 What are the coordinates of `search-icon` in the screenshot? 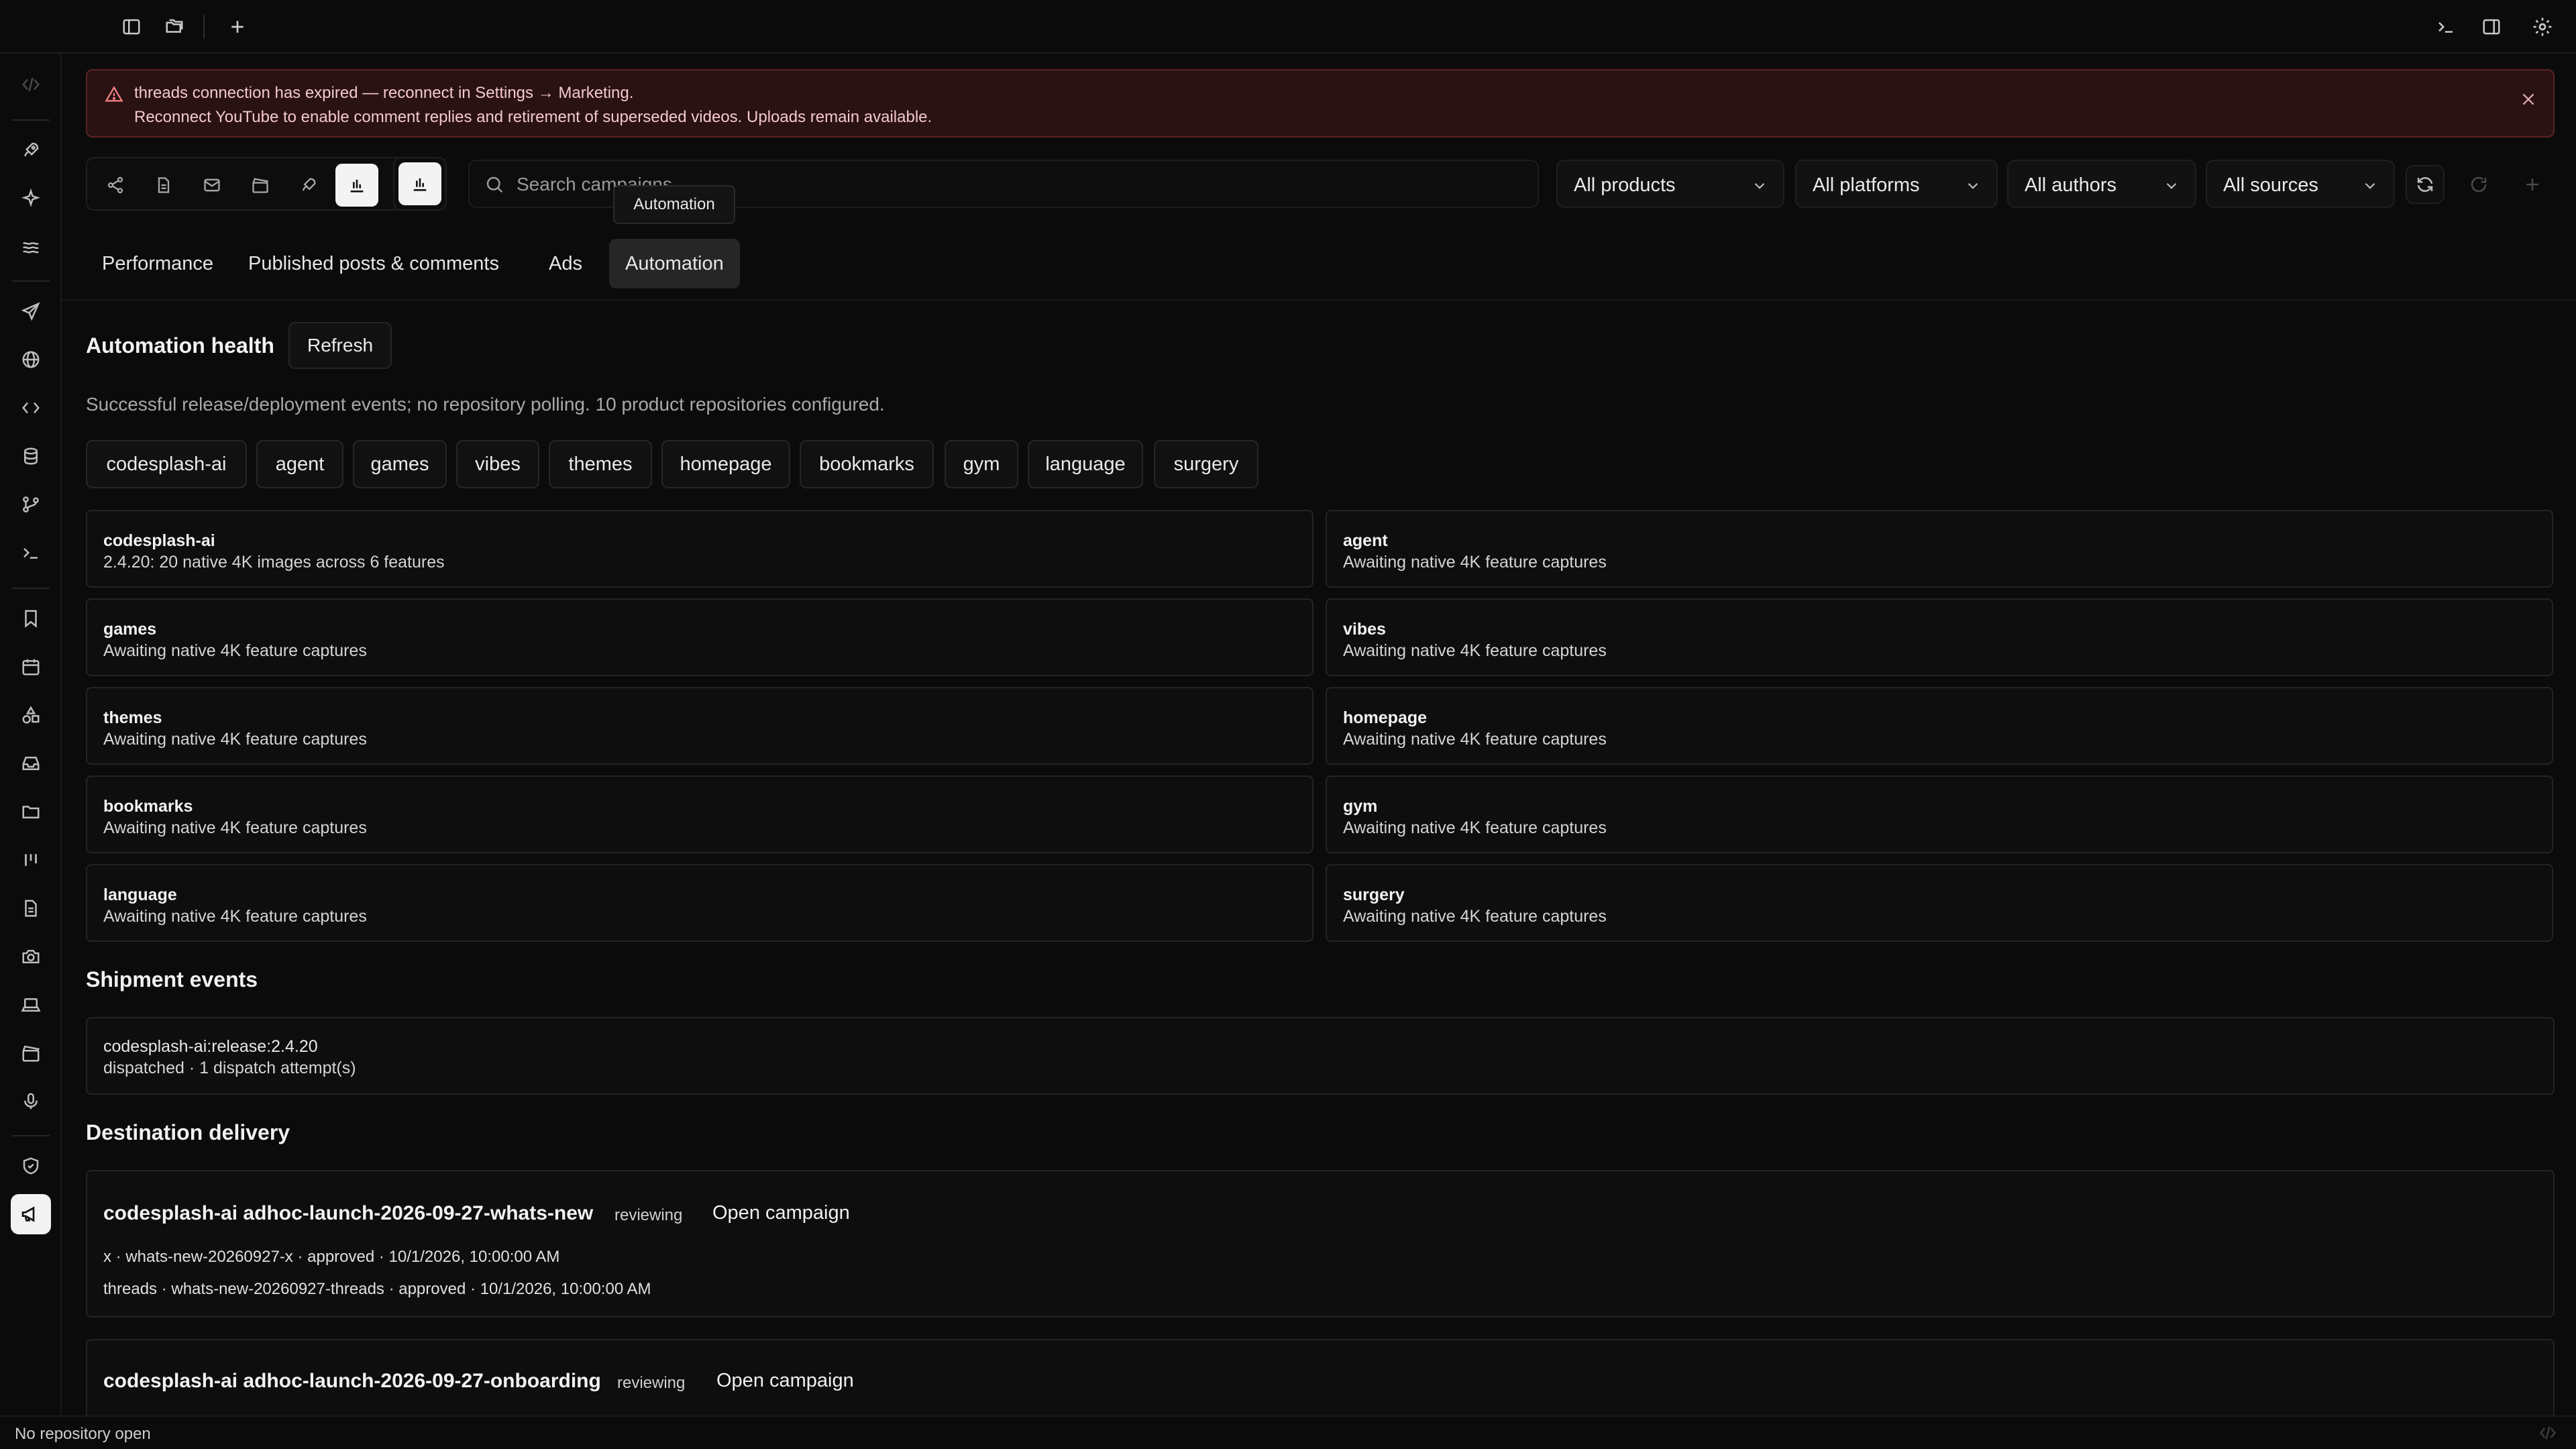 It's located at (494, 184).